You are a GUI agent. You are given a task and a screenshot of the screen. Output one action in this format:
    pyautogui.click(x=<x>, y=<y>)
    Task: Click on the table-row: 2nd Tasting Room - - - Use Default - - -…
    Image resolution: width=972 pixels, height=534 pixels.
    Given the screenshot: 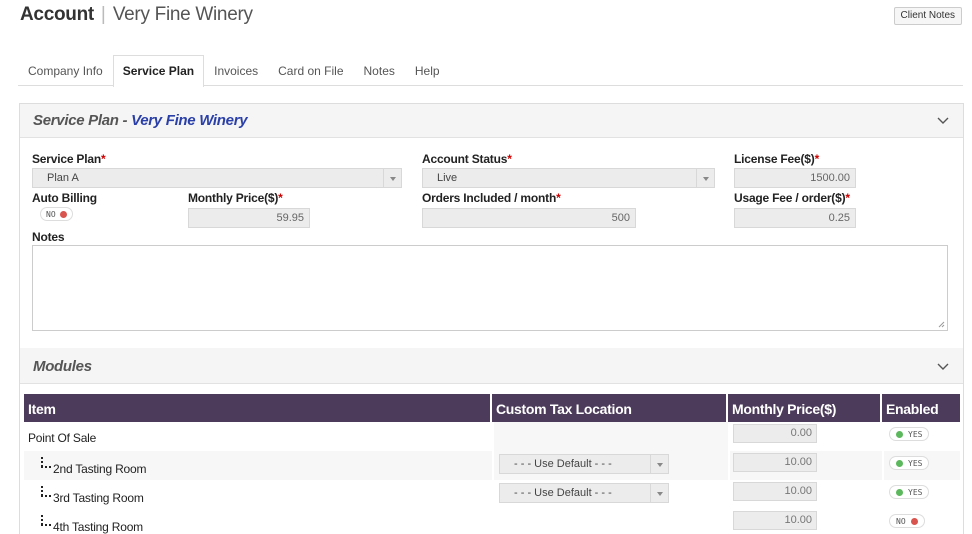 What is the action you would take?
    pyautogui.click(x=492, y=465)
    